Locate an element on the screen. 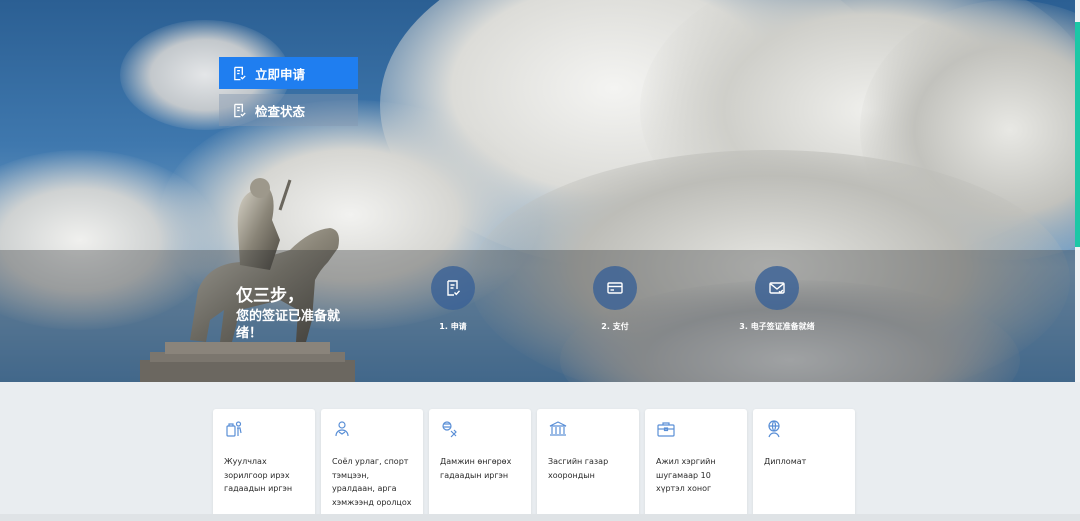 The image size is (1080, 521). step-label: 3. 电子签证准备就绪 is located at coordinates (777, 326).